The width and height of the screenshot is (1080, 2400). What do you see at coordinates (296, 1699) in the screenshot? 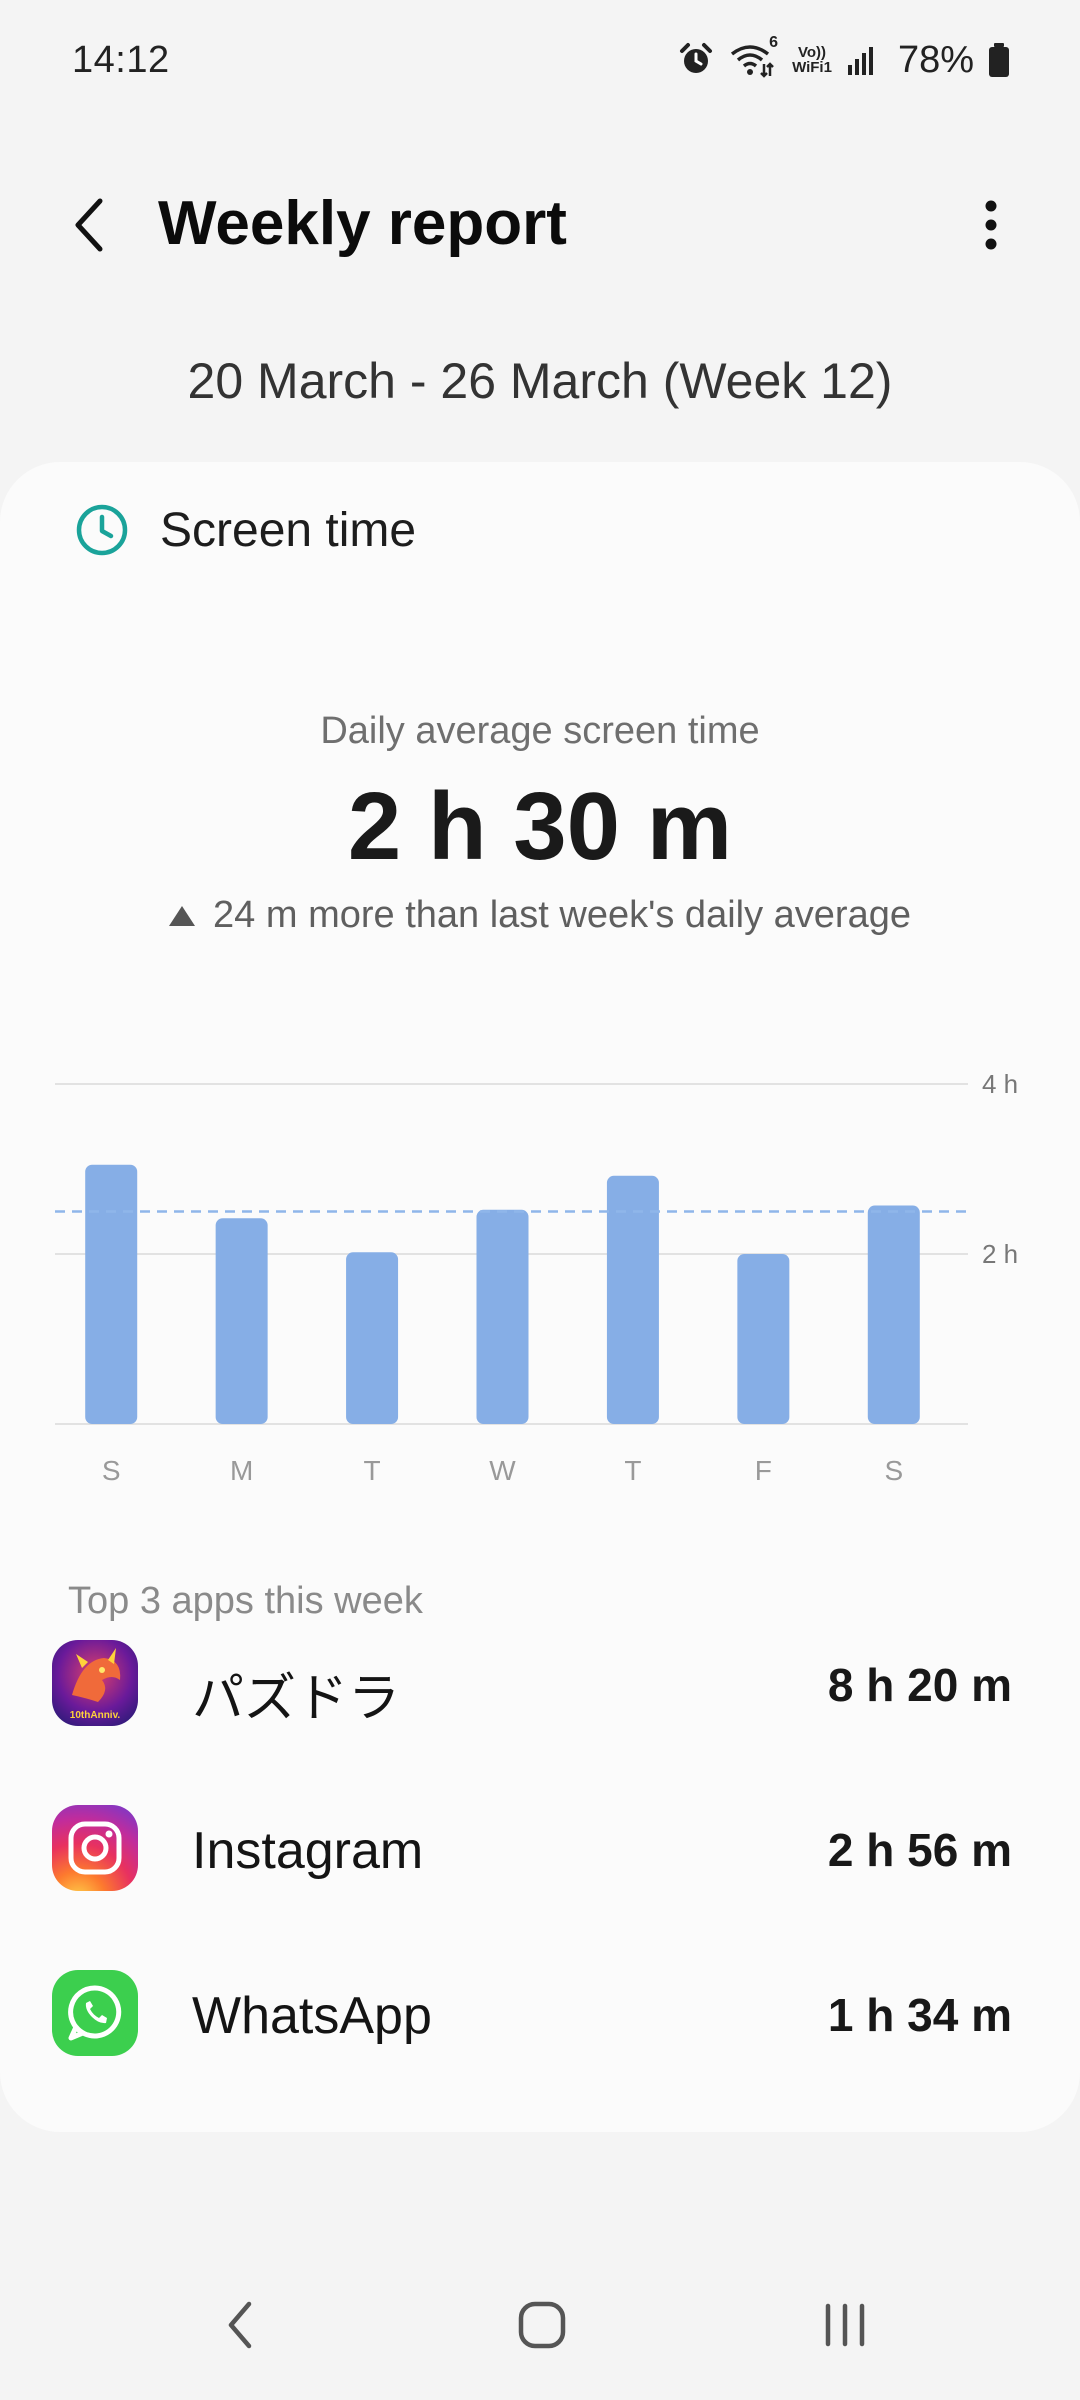
I see `app-name: パズドラ` at bounding box center [296, 1699].